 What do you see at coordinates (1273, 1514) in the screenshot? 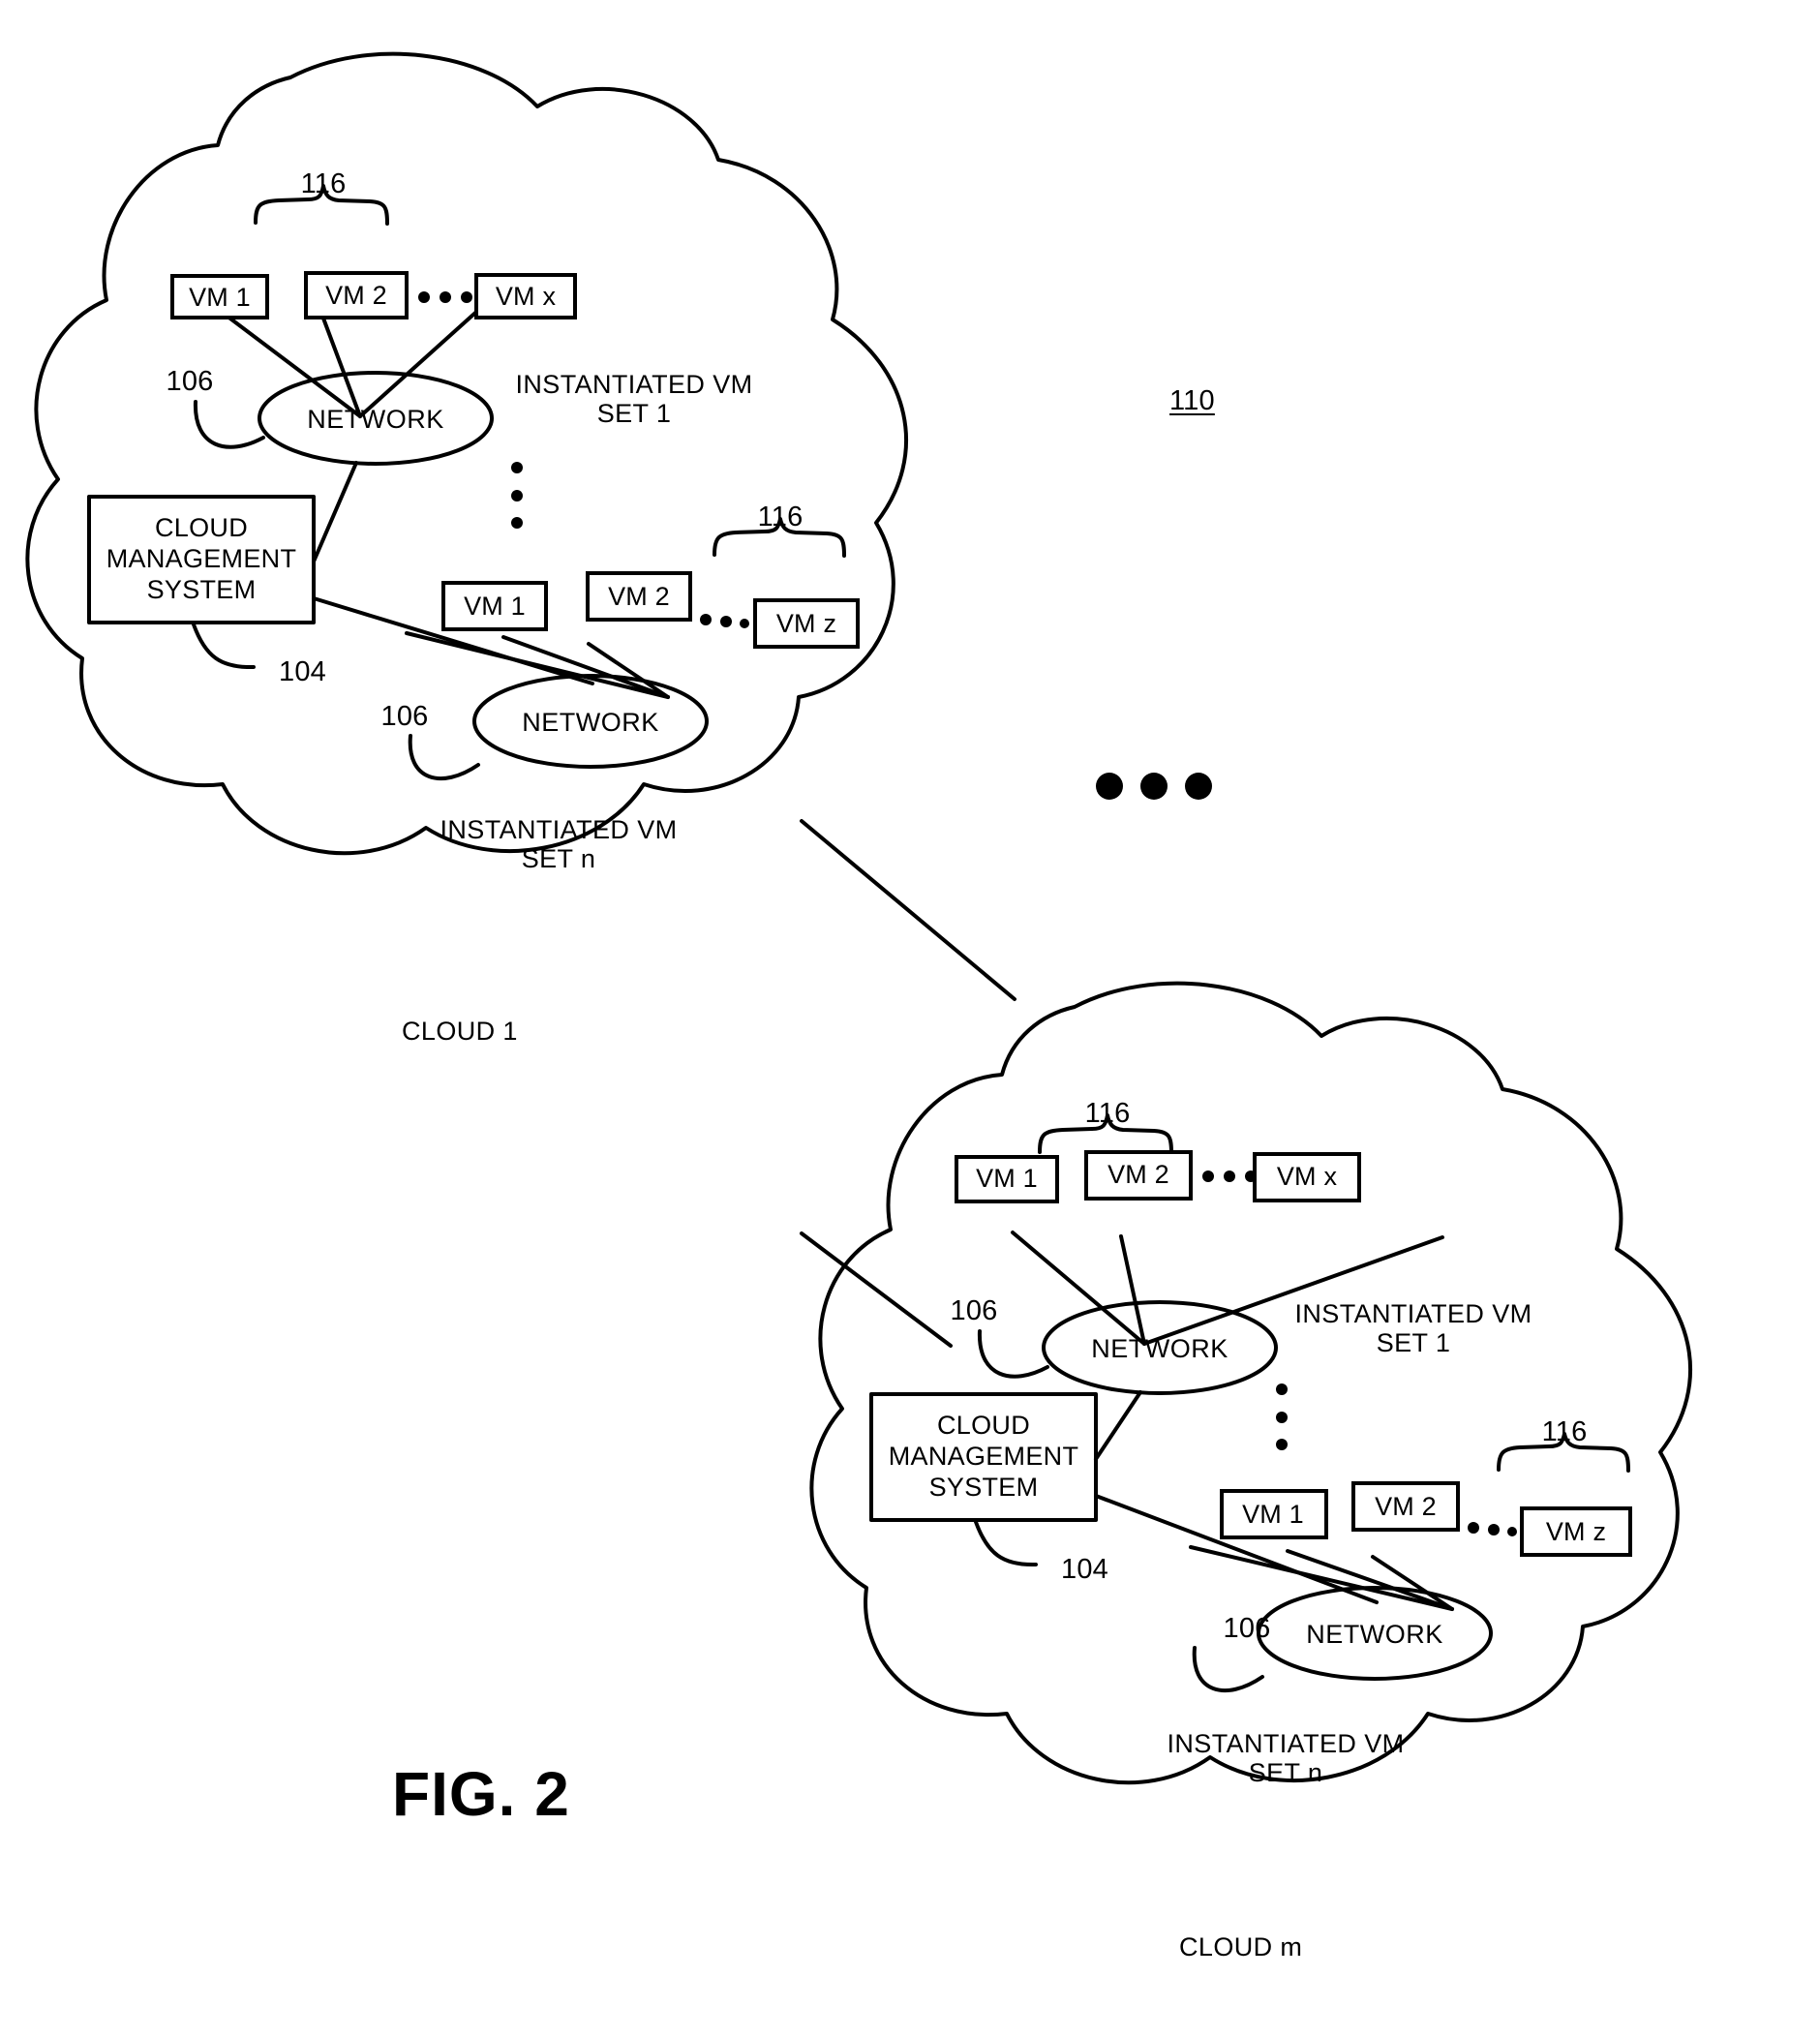
I see `cloud-m-set-n-vm-1: VM 1` at bounding box center [1273, 1514].